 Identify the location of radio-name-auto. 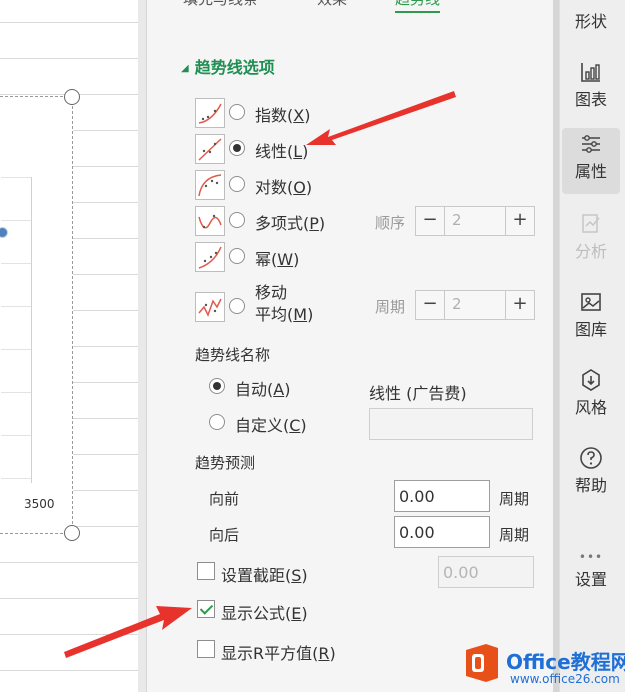
(217, 386).